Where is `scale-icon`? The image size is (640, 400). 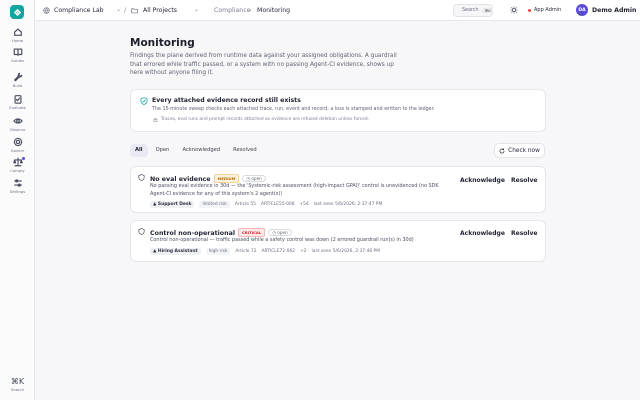 scale-icon is located at coordinates (17, 162).